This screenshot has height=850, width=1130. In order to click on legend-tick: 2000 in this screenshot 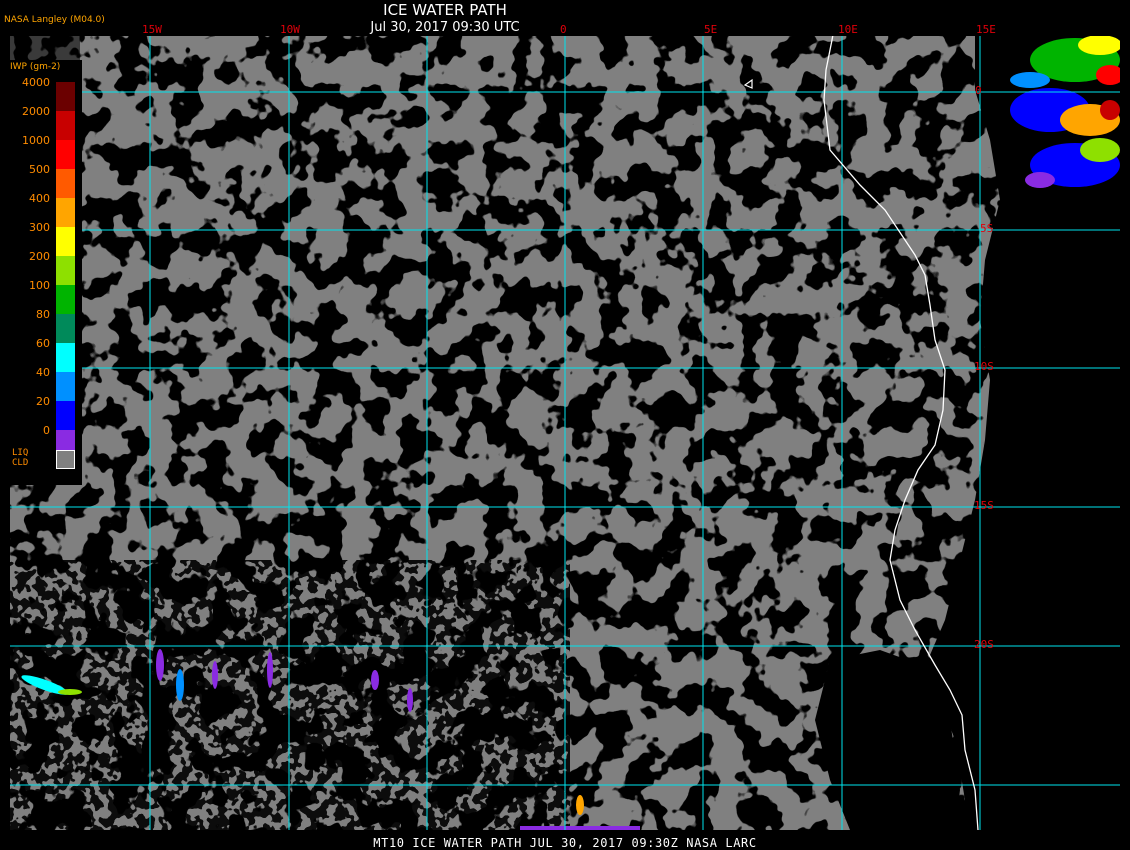, I will do `click(36, 111)`.